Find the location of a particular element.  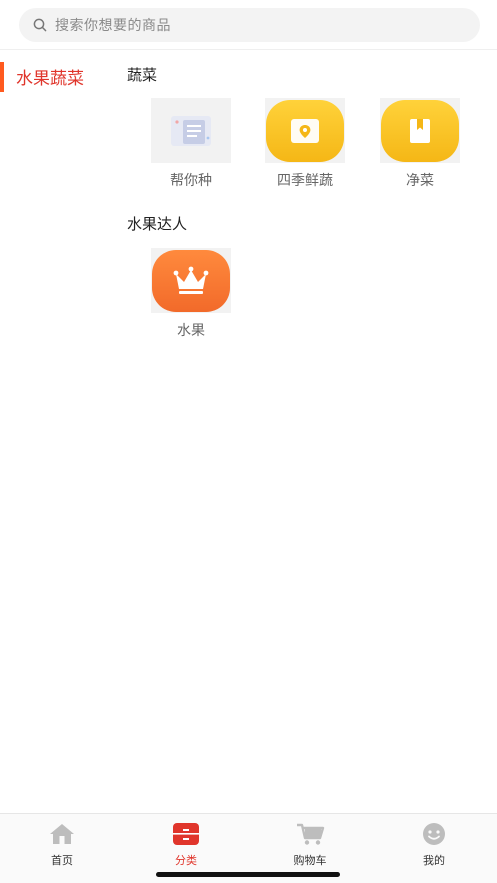

search-icon is located at coordinates (40, 25).